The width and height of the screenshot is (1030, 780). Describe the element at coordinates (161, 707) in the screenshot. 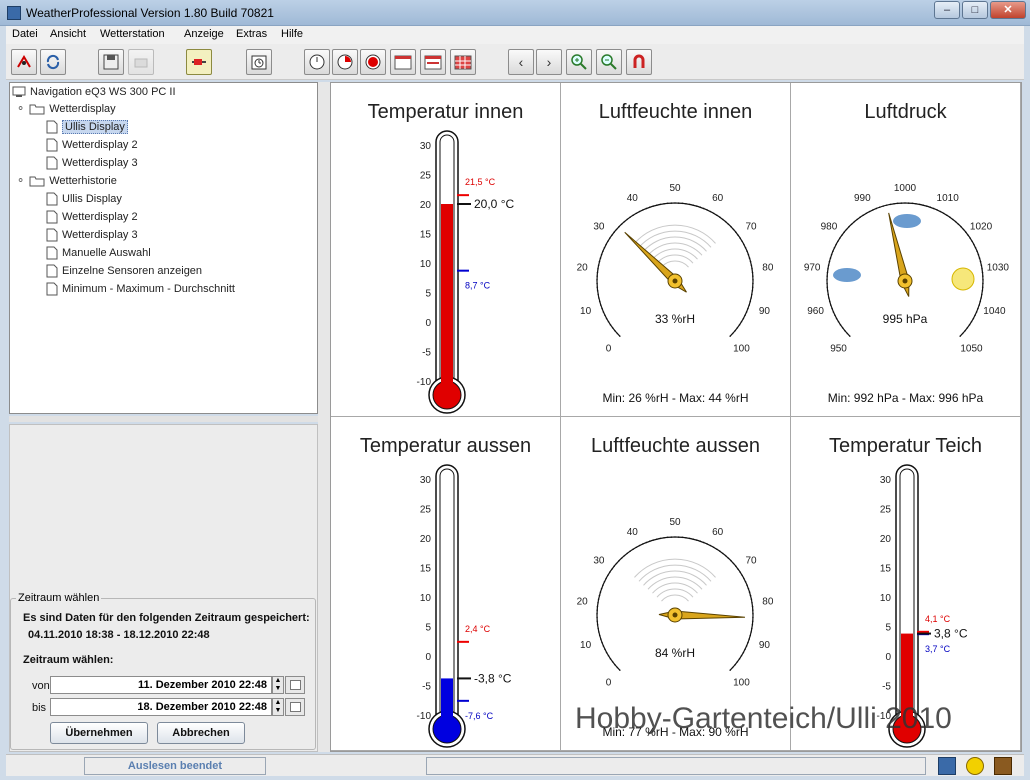

I see `bis-date-input: 18. Dezember 2010 22:48` at that location.